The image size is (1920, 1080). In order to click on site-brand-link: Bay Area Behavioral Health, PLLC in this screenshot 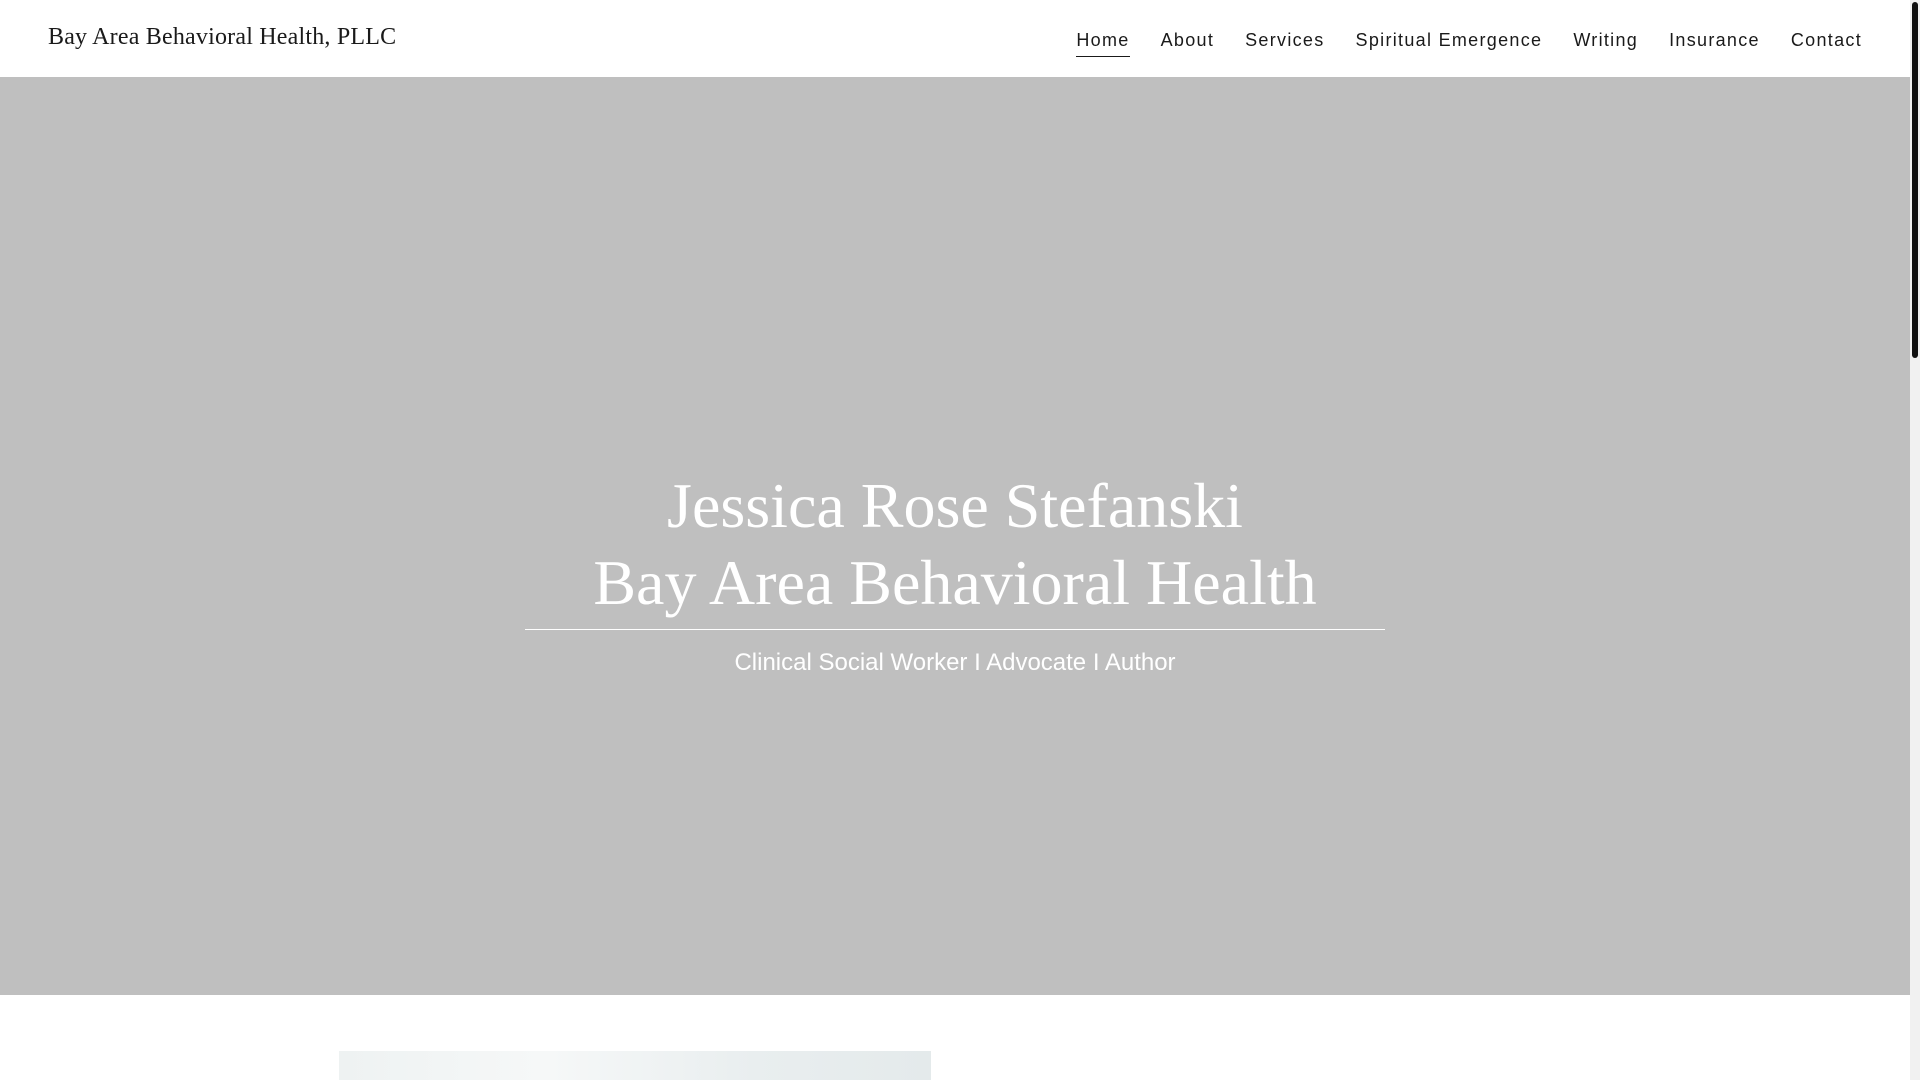, I will do `click(222, 37)`.